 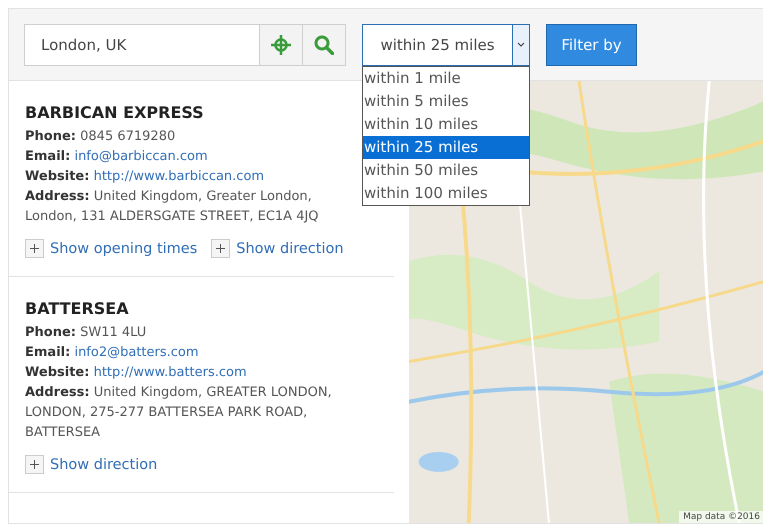 What do you see at coordinates (100, 137) in the screenshot?
I see `store-detail: Phone: 0845 6719280` at bounding box center [100, 137].